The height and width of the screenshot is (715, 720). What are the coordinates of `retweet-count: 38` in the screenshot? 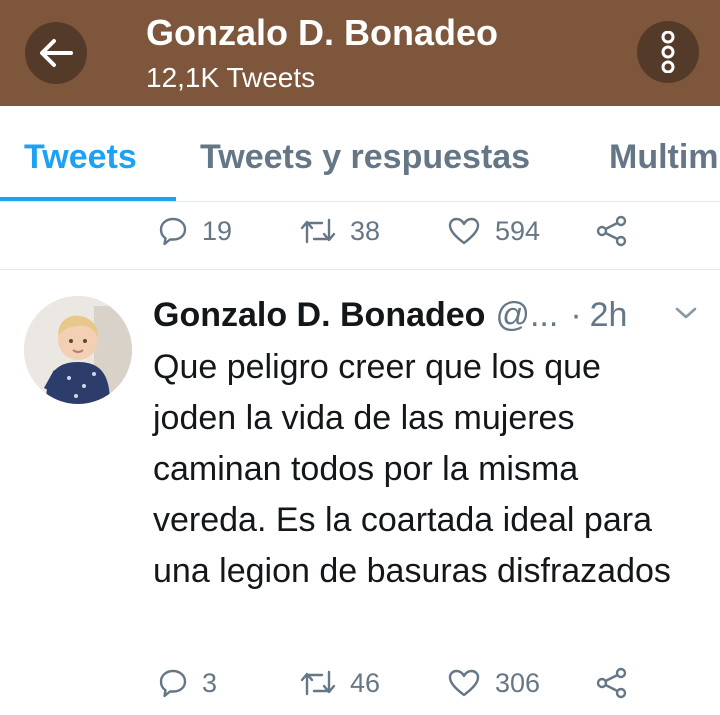 It's located at (365, 230).